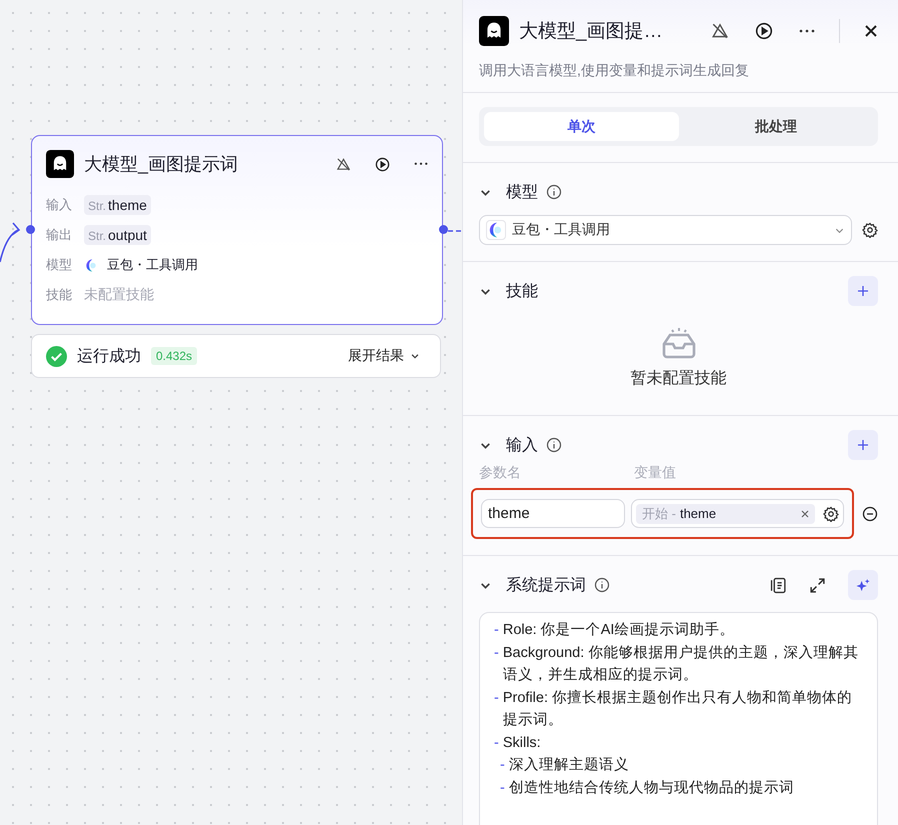  Describe the element at coordinates (237, 230) in the screenshot. I see `node-card: 大模型_画图提示词 输入 Str.theme 输出 Str.output 模型 豆包・工具调用 技能 未配置技能` at that location.